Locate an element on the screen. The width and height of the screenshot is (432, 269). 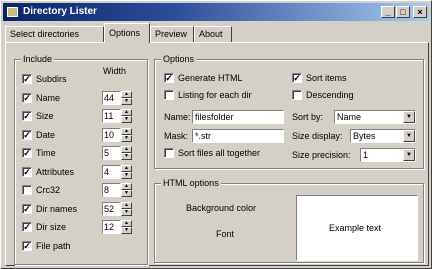
width-spinner: 12 ▲ ▼ is located at coordinates (117, 227).